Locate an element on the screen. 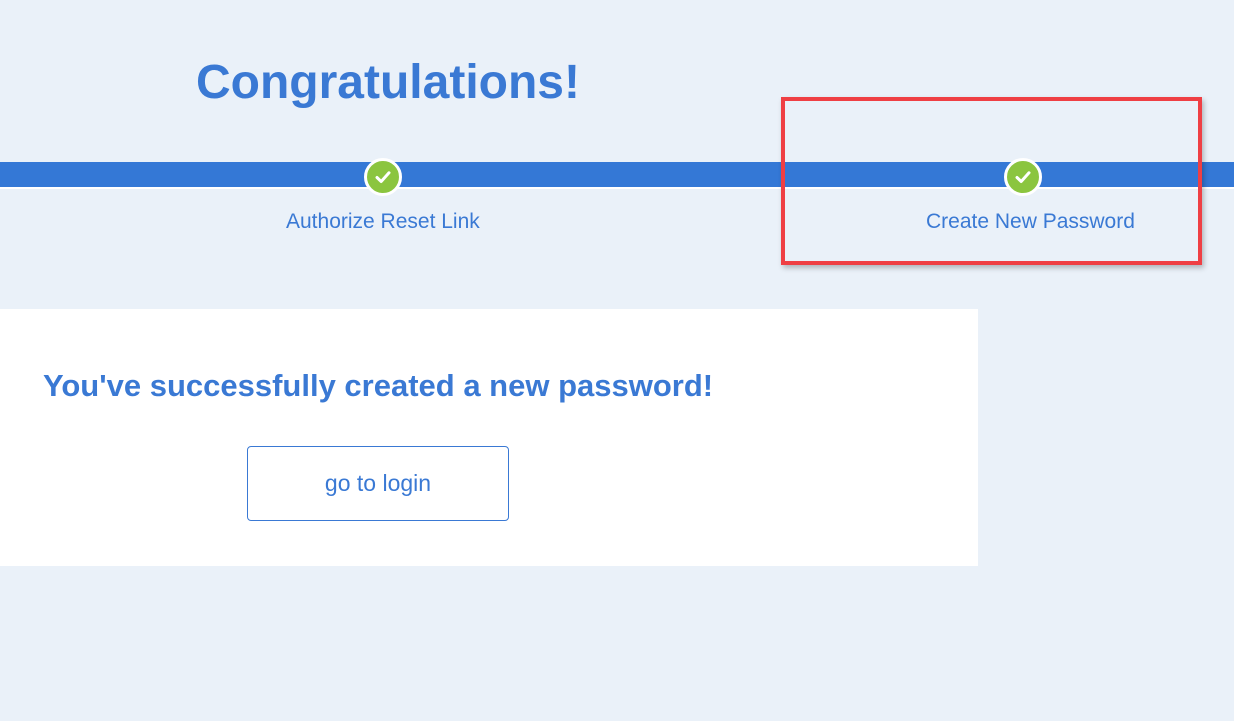 This screenshot has width=1234, height=721. step-1-label: Authorize Reset Link is located at coordinates (383, 221).